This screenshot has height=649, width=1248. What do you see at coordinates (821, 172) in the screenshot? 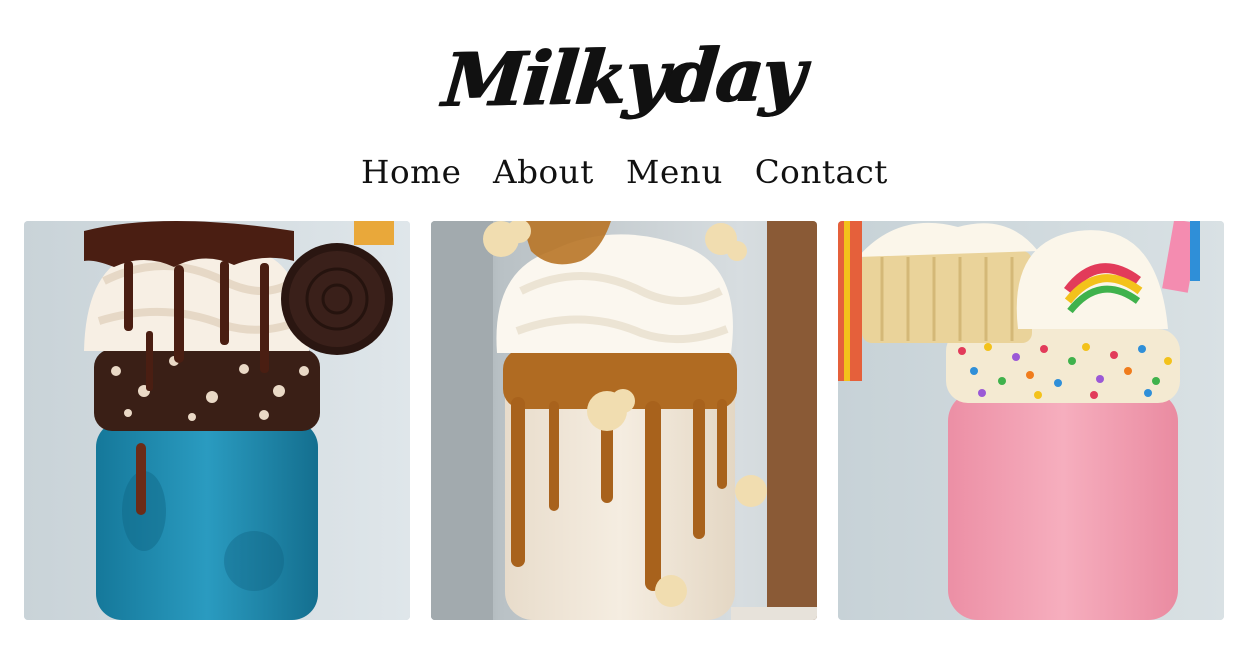
I see `nav-link-contact: Contact` at bounding box center [821, 172].